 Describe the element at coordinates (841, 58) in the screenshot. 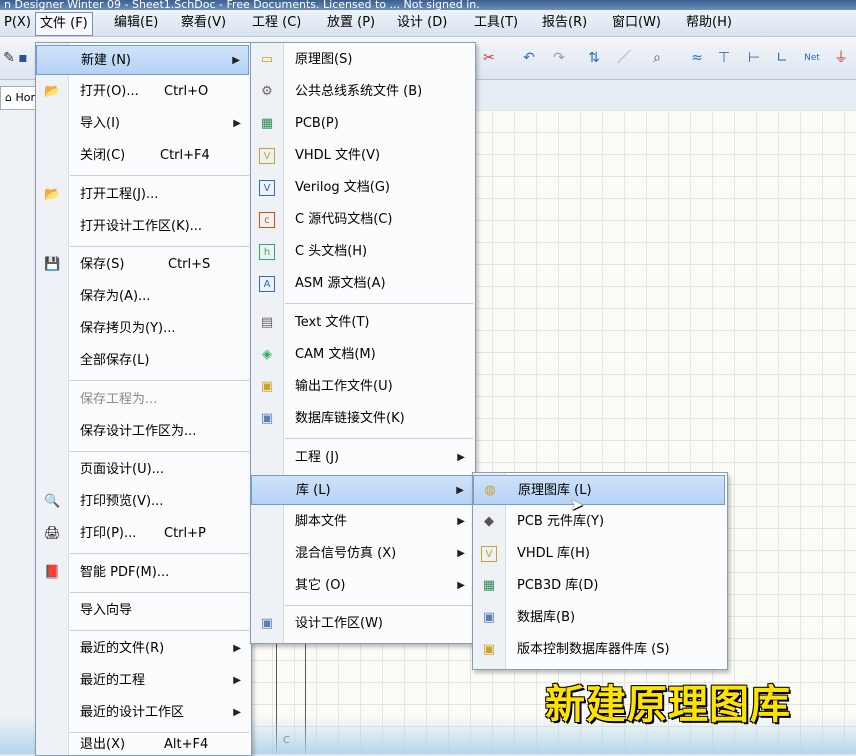

I see `gnd-icon: ⏚` at that location.